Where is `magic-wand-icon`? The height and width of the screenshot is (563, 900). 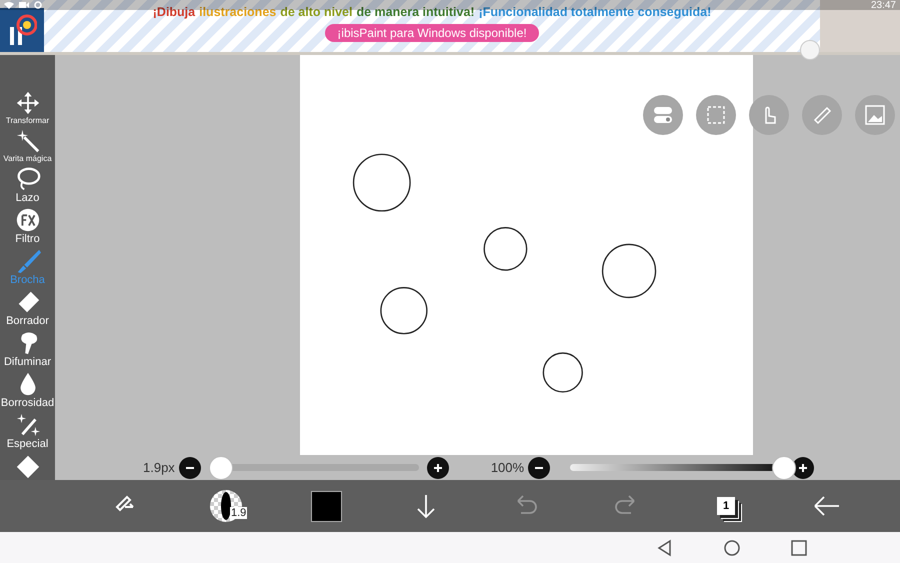
magic-wand-icon is located at coordinates (27, 141).